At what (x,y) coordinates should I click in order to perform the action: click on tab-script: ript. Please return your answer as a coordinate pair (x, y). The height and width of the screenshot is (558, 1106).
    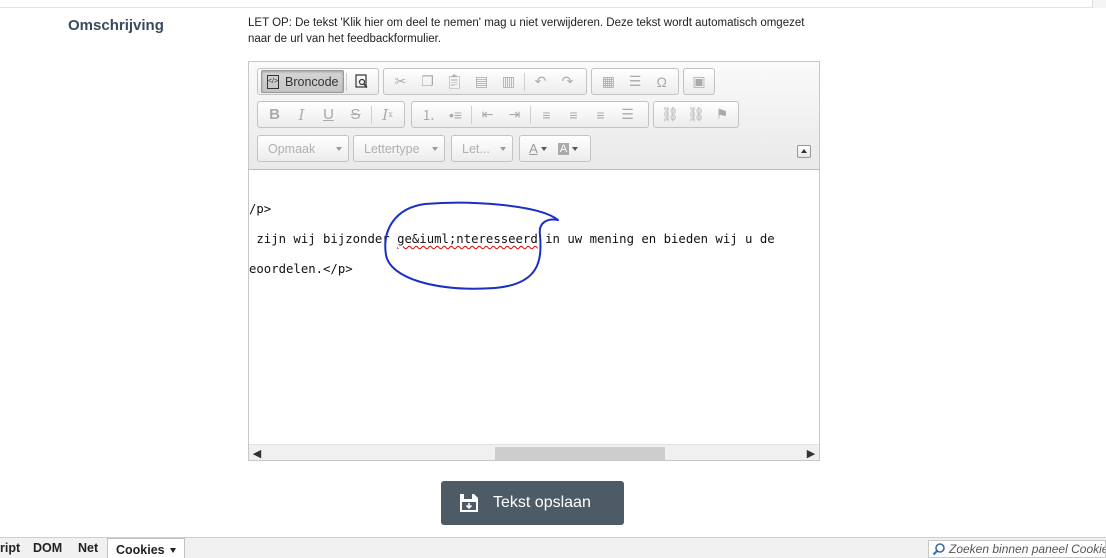
    Looking at the image, I should click on (10, 548).